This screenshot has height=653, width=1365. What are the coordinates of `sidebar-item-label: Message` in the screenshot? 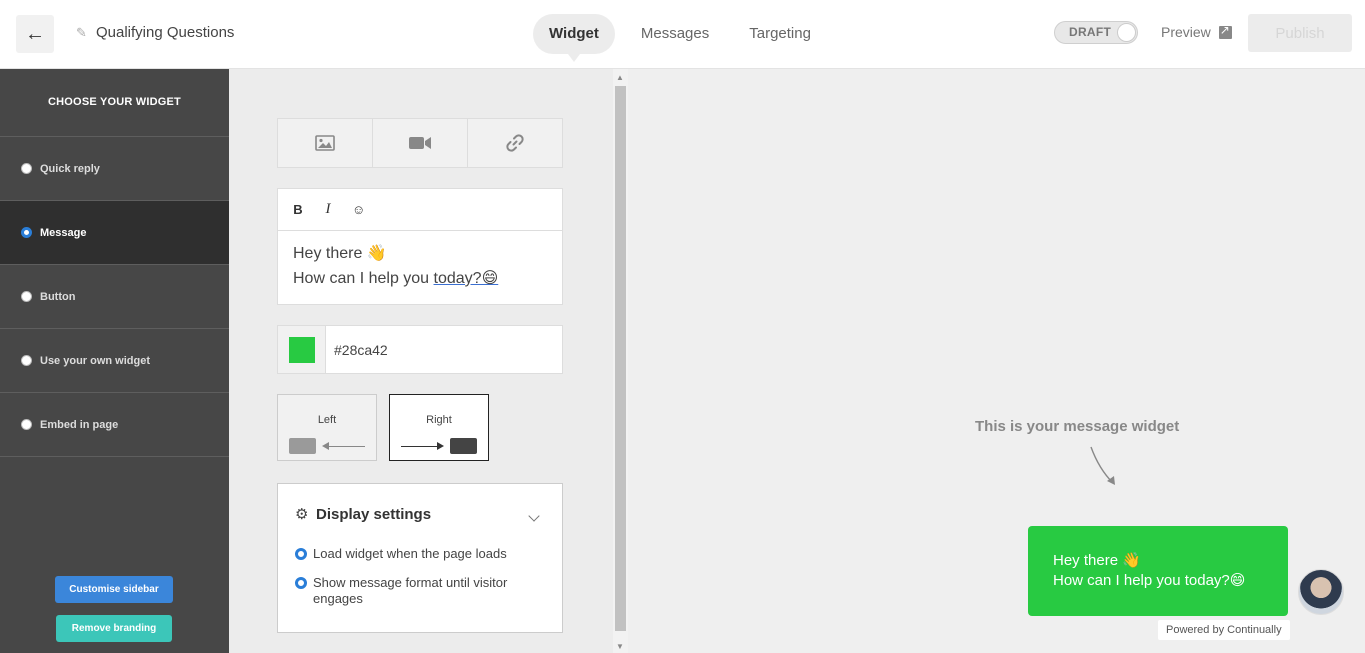 It's located at (63, 232).